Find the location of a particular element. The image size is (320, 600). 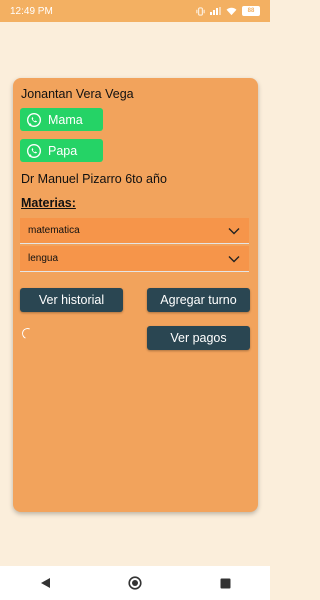

loading-spinner is located at coordinates (27, 333).